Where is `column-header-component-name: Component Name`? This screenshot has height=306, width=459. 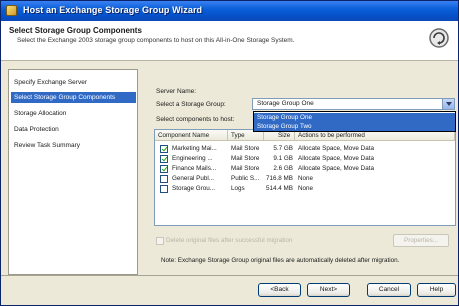 column-header-component-name: Component Name is located at coordinates (191, 135).